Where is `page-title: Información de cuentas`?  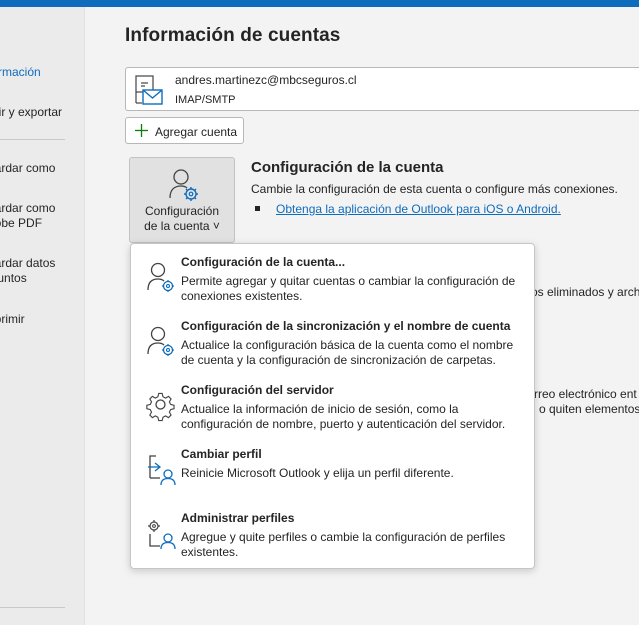
page-title: Información de cuentas is located at coordinates (233, 35).